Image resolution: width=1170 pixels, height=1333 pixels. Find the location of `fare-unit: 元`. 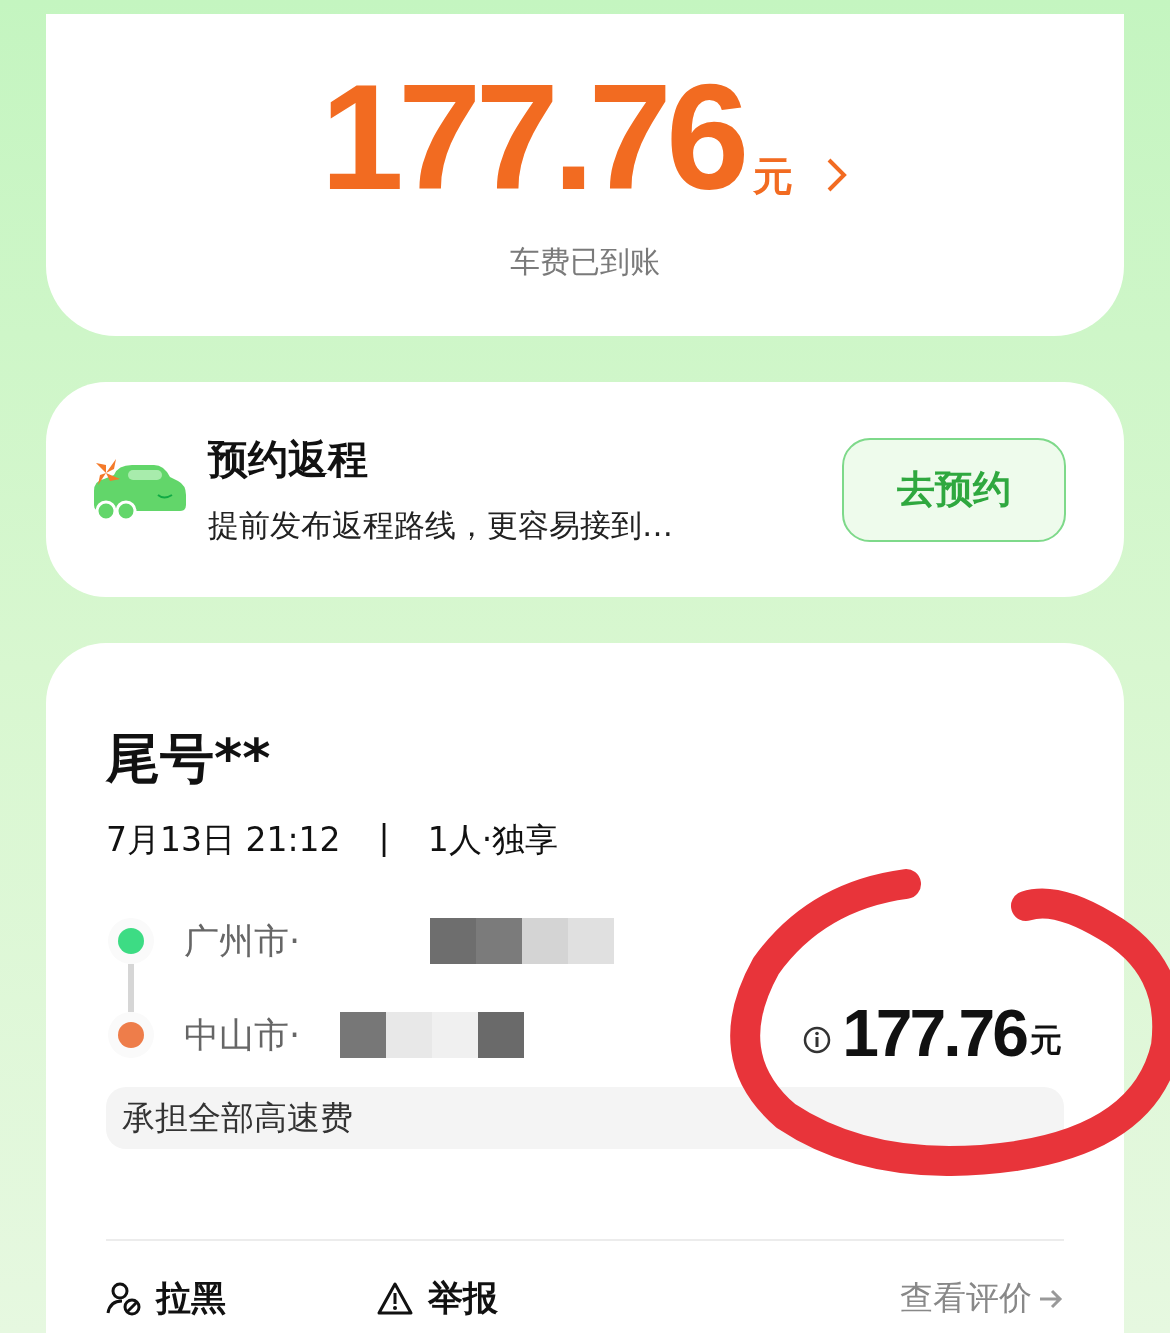

fare-unit: 元 is located at coordinates (1046, 1040).